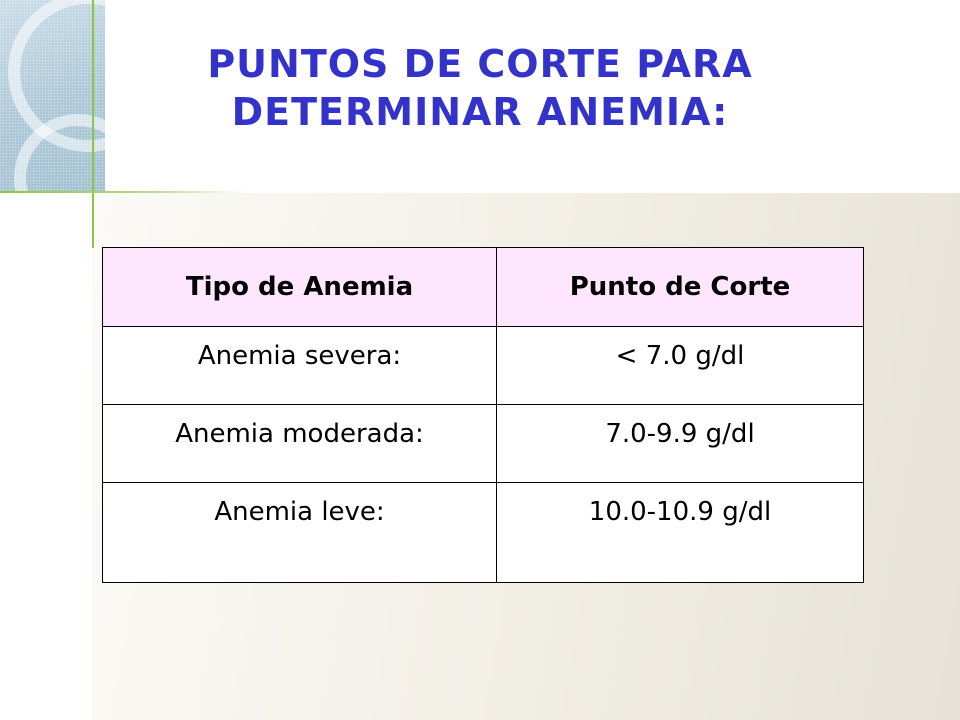 This screenshot has height=720, width=960. Describe the element at coordinates (480, 112) in the screenshot. I see `title-line-2: DETERMINAR ANEMIA:` at that location.